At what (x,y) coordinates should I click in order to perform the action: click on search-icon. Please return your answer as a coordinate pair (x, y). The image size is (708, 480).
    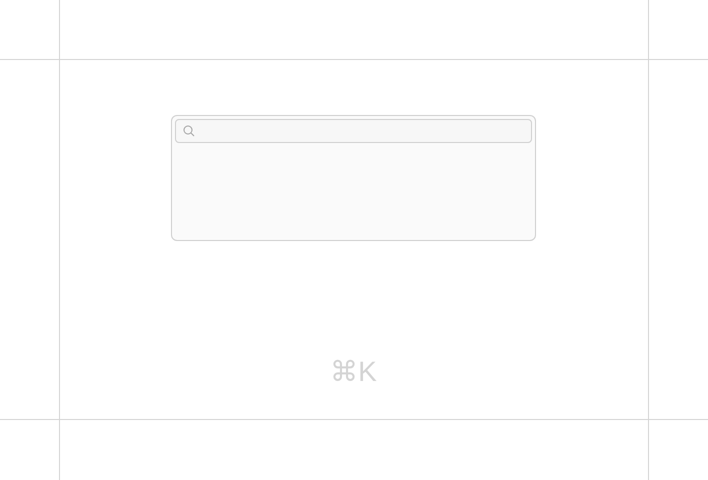
    Looking at the image, I should click on (189, 131).